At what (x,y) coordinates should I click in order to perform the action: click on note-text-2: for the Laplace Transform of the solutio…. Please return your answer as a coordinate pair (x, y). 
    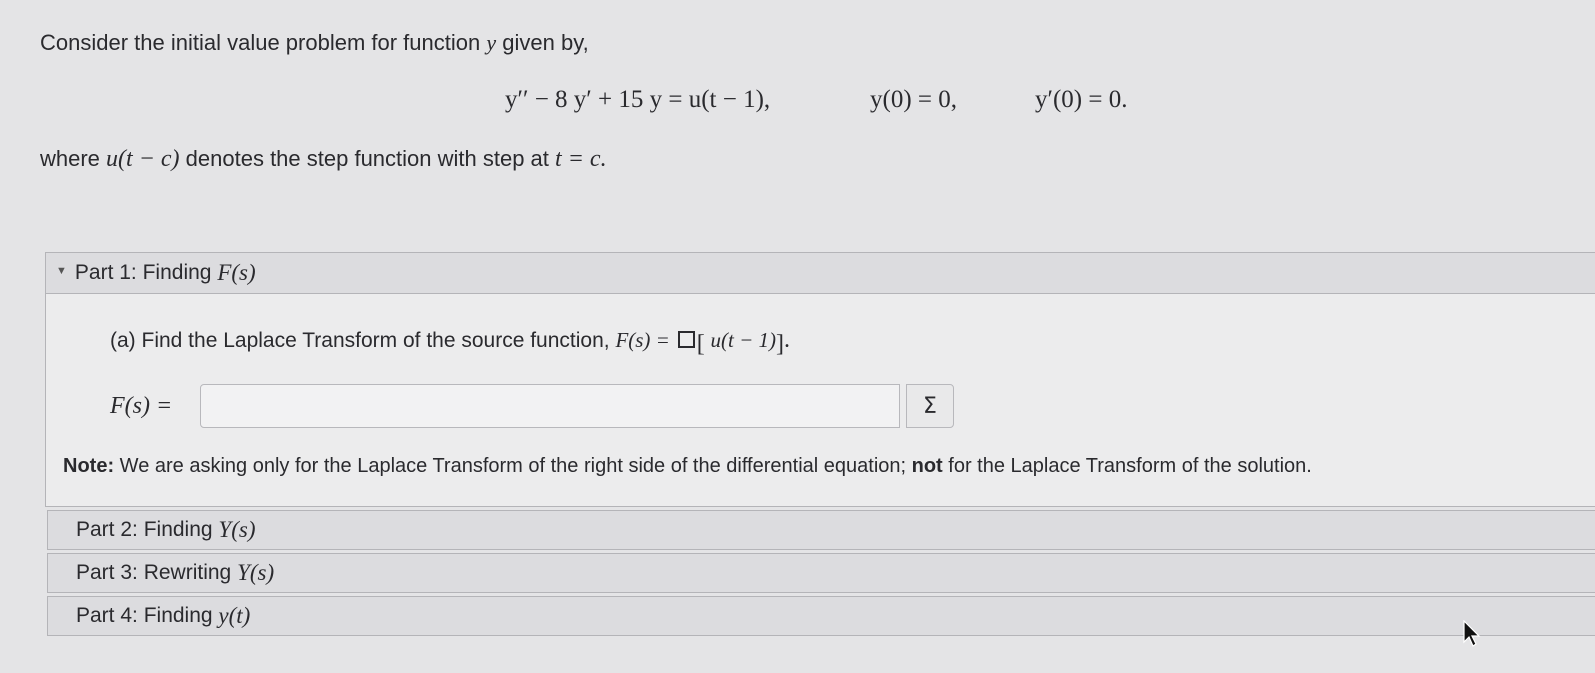
    Looking at the image, I should click on (1130, 466).